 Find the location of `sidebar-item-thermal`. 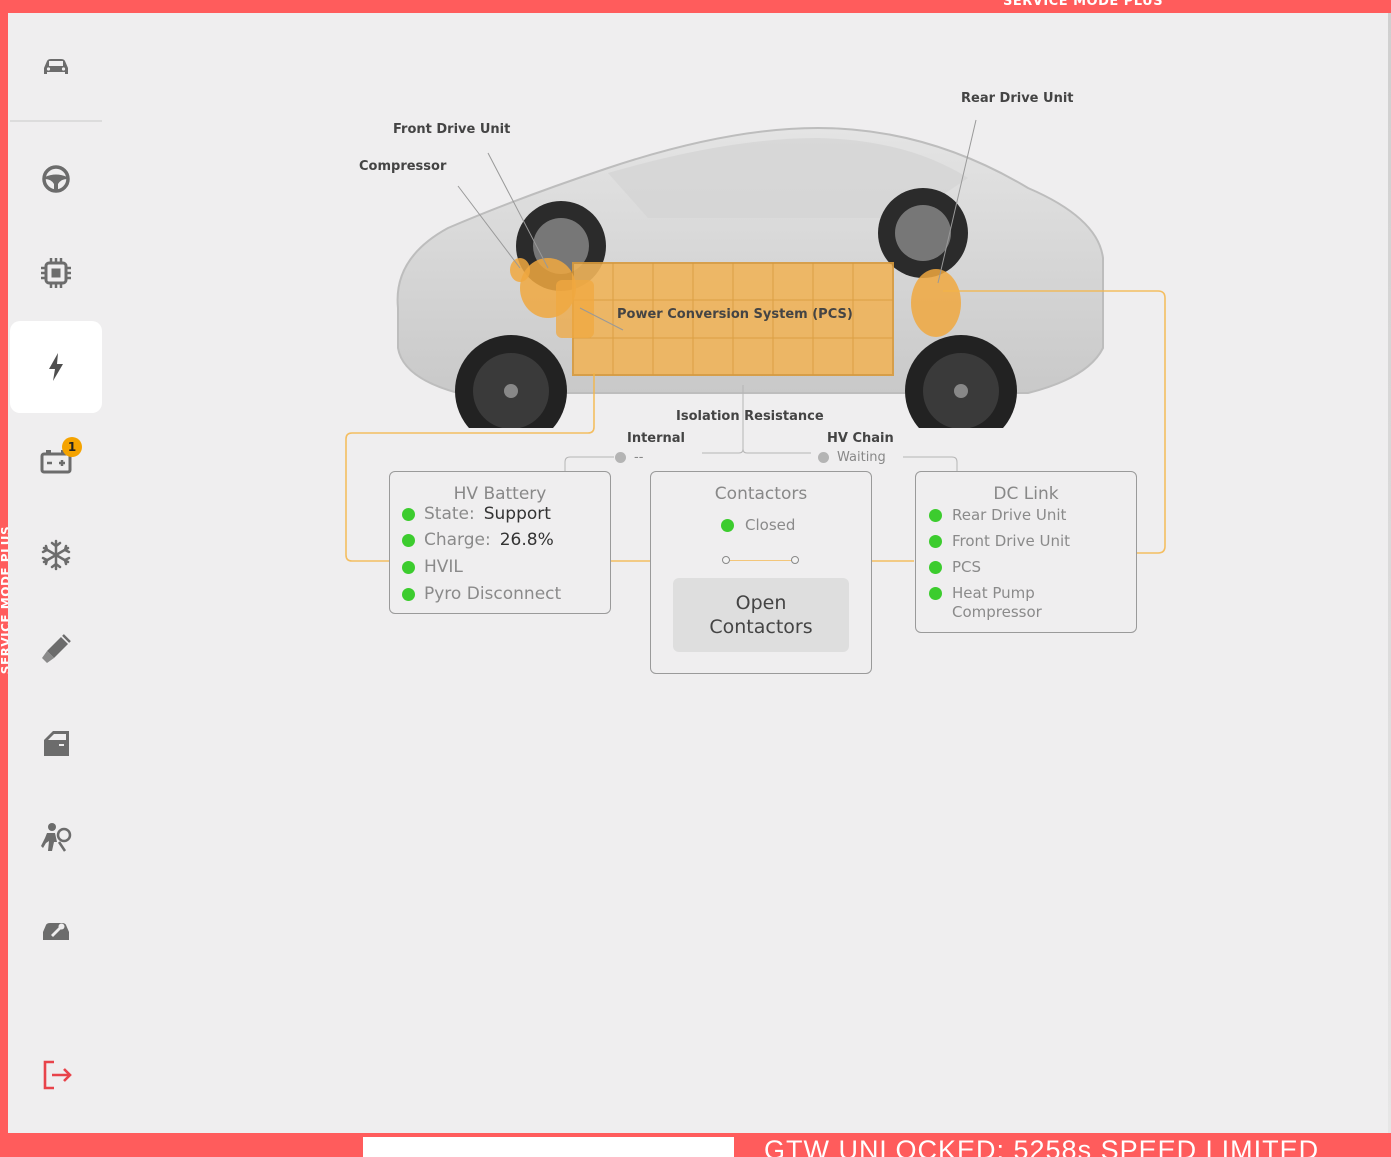

sidebar-item-thermal is located at coordinates (56, 555).